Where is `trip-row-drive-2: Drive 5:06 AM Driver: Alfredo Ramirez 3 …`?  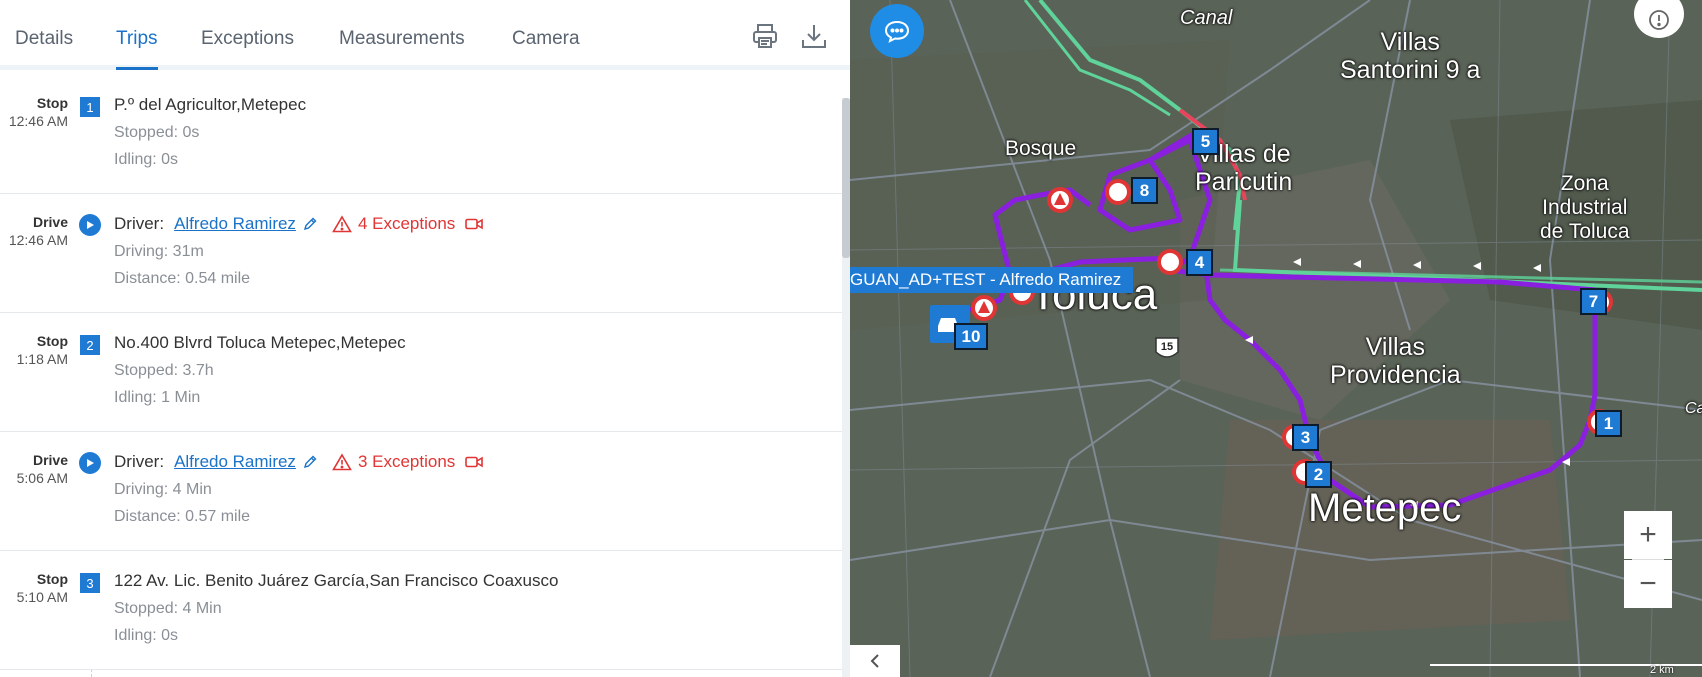 trip-row-drive-2: Drive 5:06 AM Driver: Alfredo Ramirez 3 … is located at coordinates (421, 491).